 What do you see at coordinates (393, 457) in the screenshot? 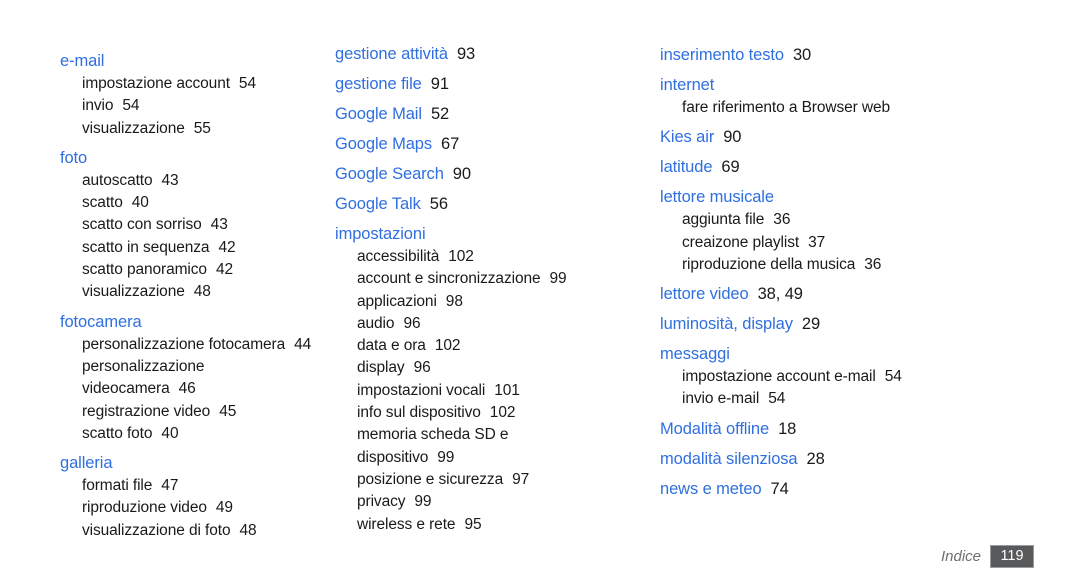
I see `index-subterm: dispositivo` at bounding box center [393, 457].